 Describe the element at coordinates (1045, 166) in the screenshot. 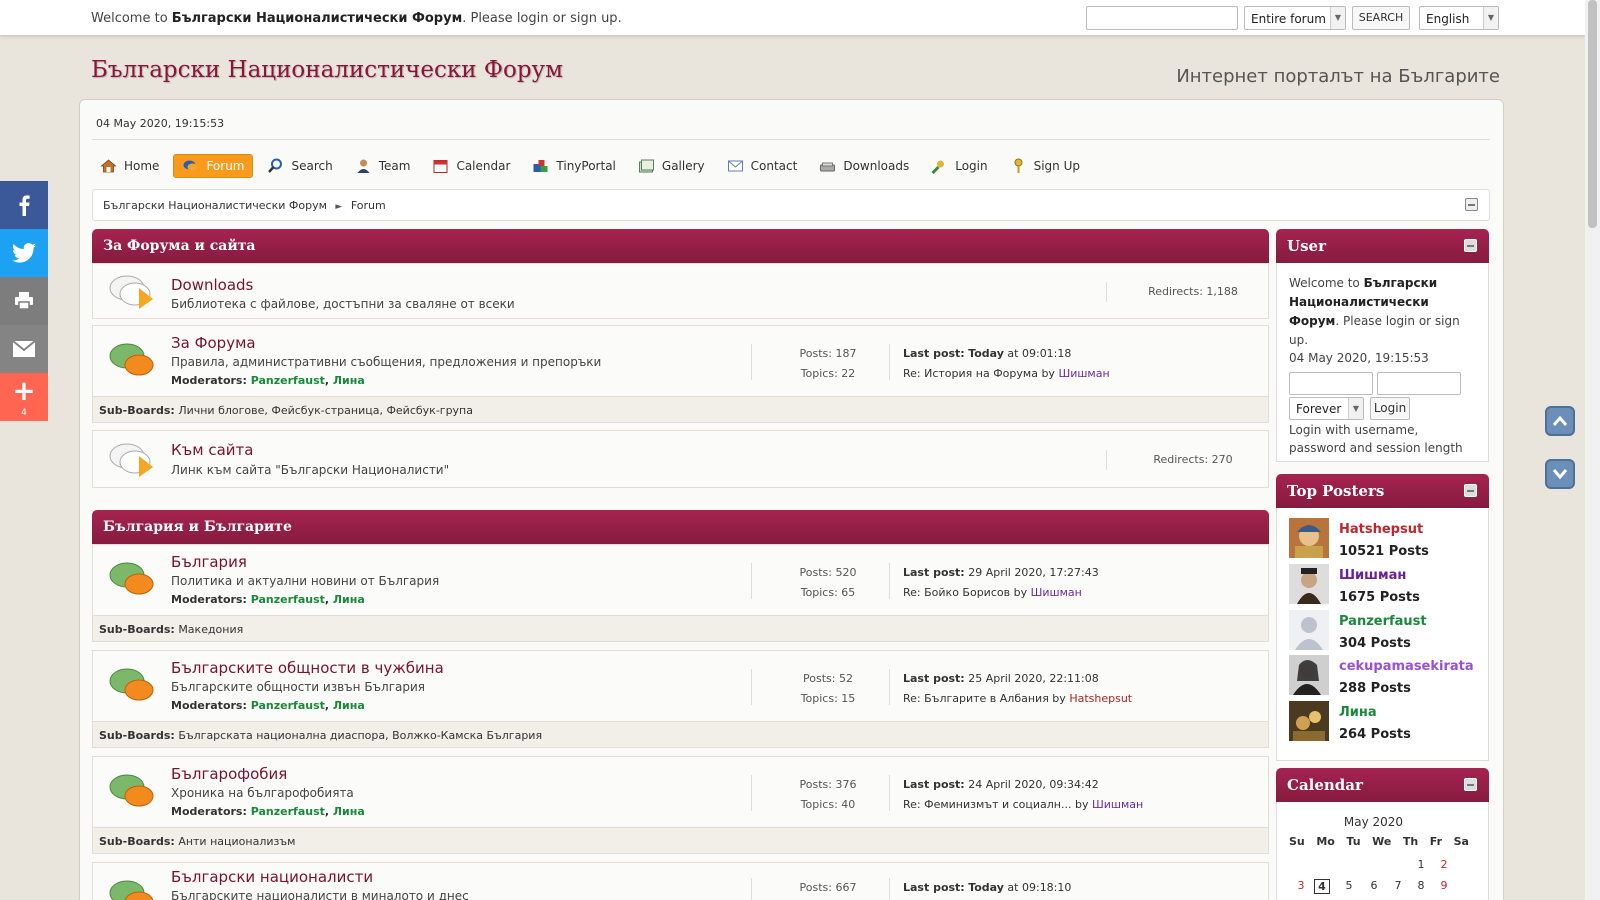

I see `menu-item-signup: Sign Up` at that location.